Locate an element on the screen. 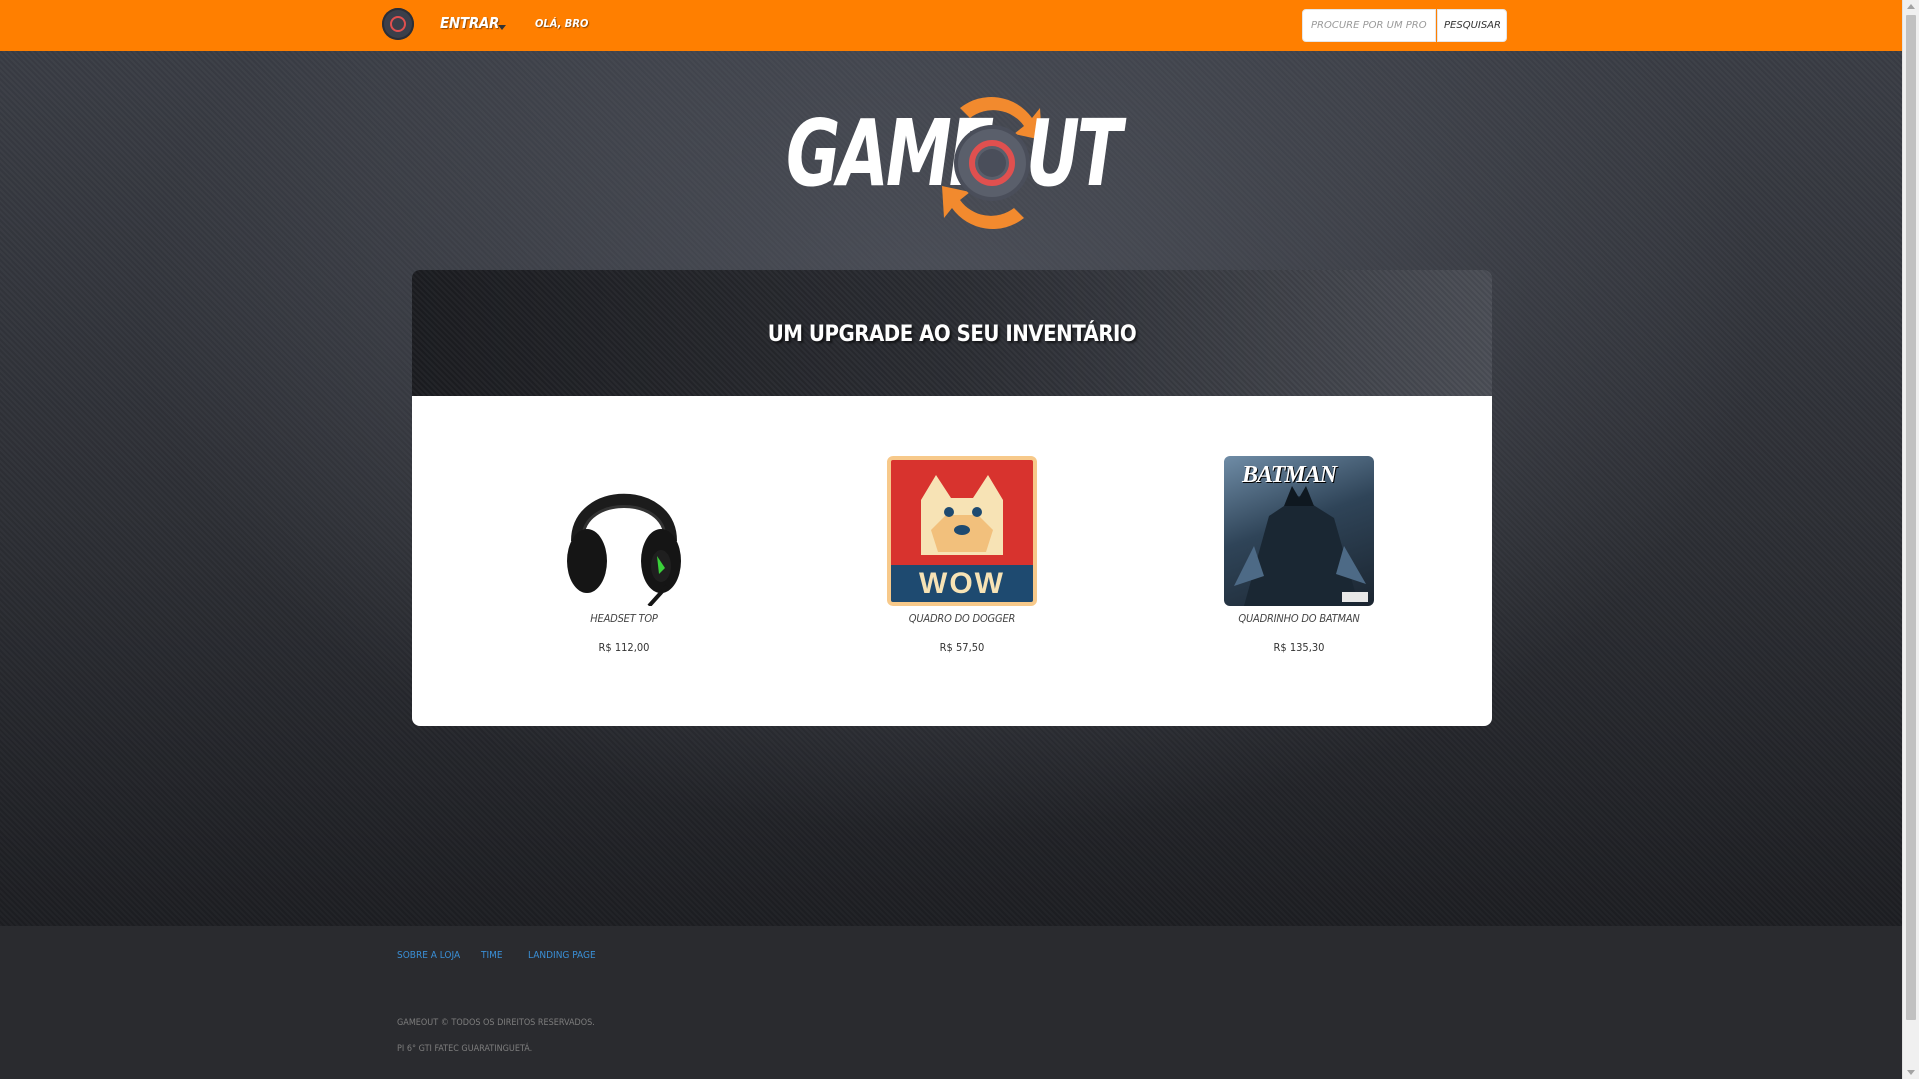 The height and width of the screenshot is (1079, 1919). footer-copyright: GAMEOUT © TODOS OS DIREITOS RESERVADOS. is located at coordinates (496, 1023).